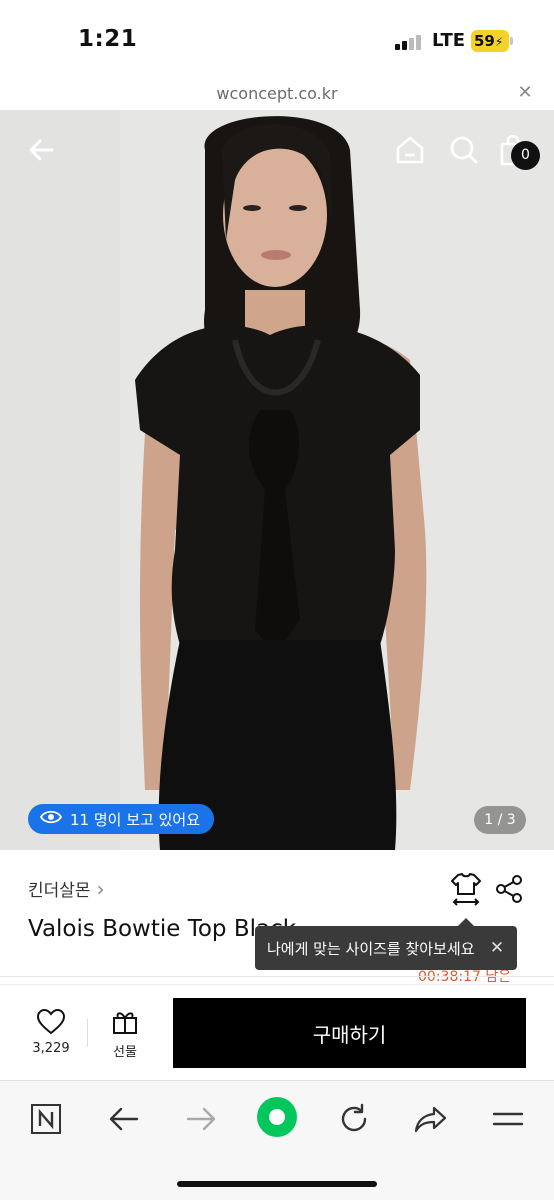  I want to click on purchase-bar: 3,229 선물 구매하기, so click(277, 1032).